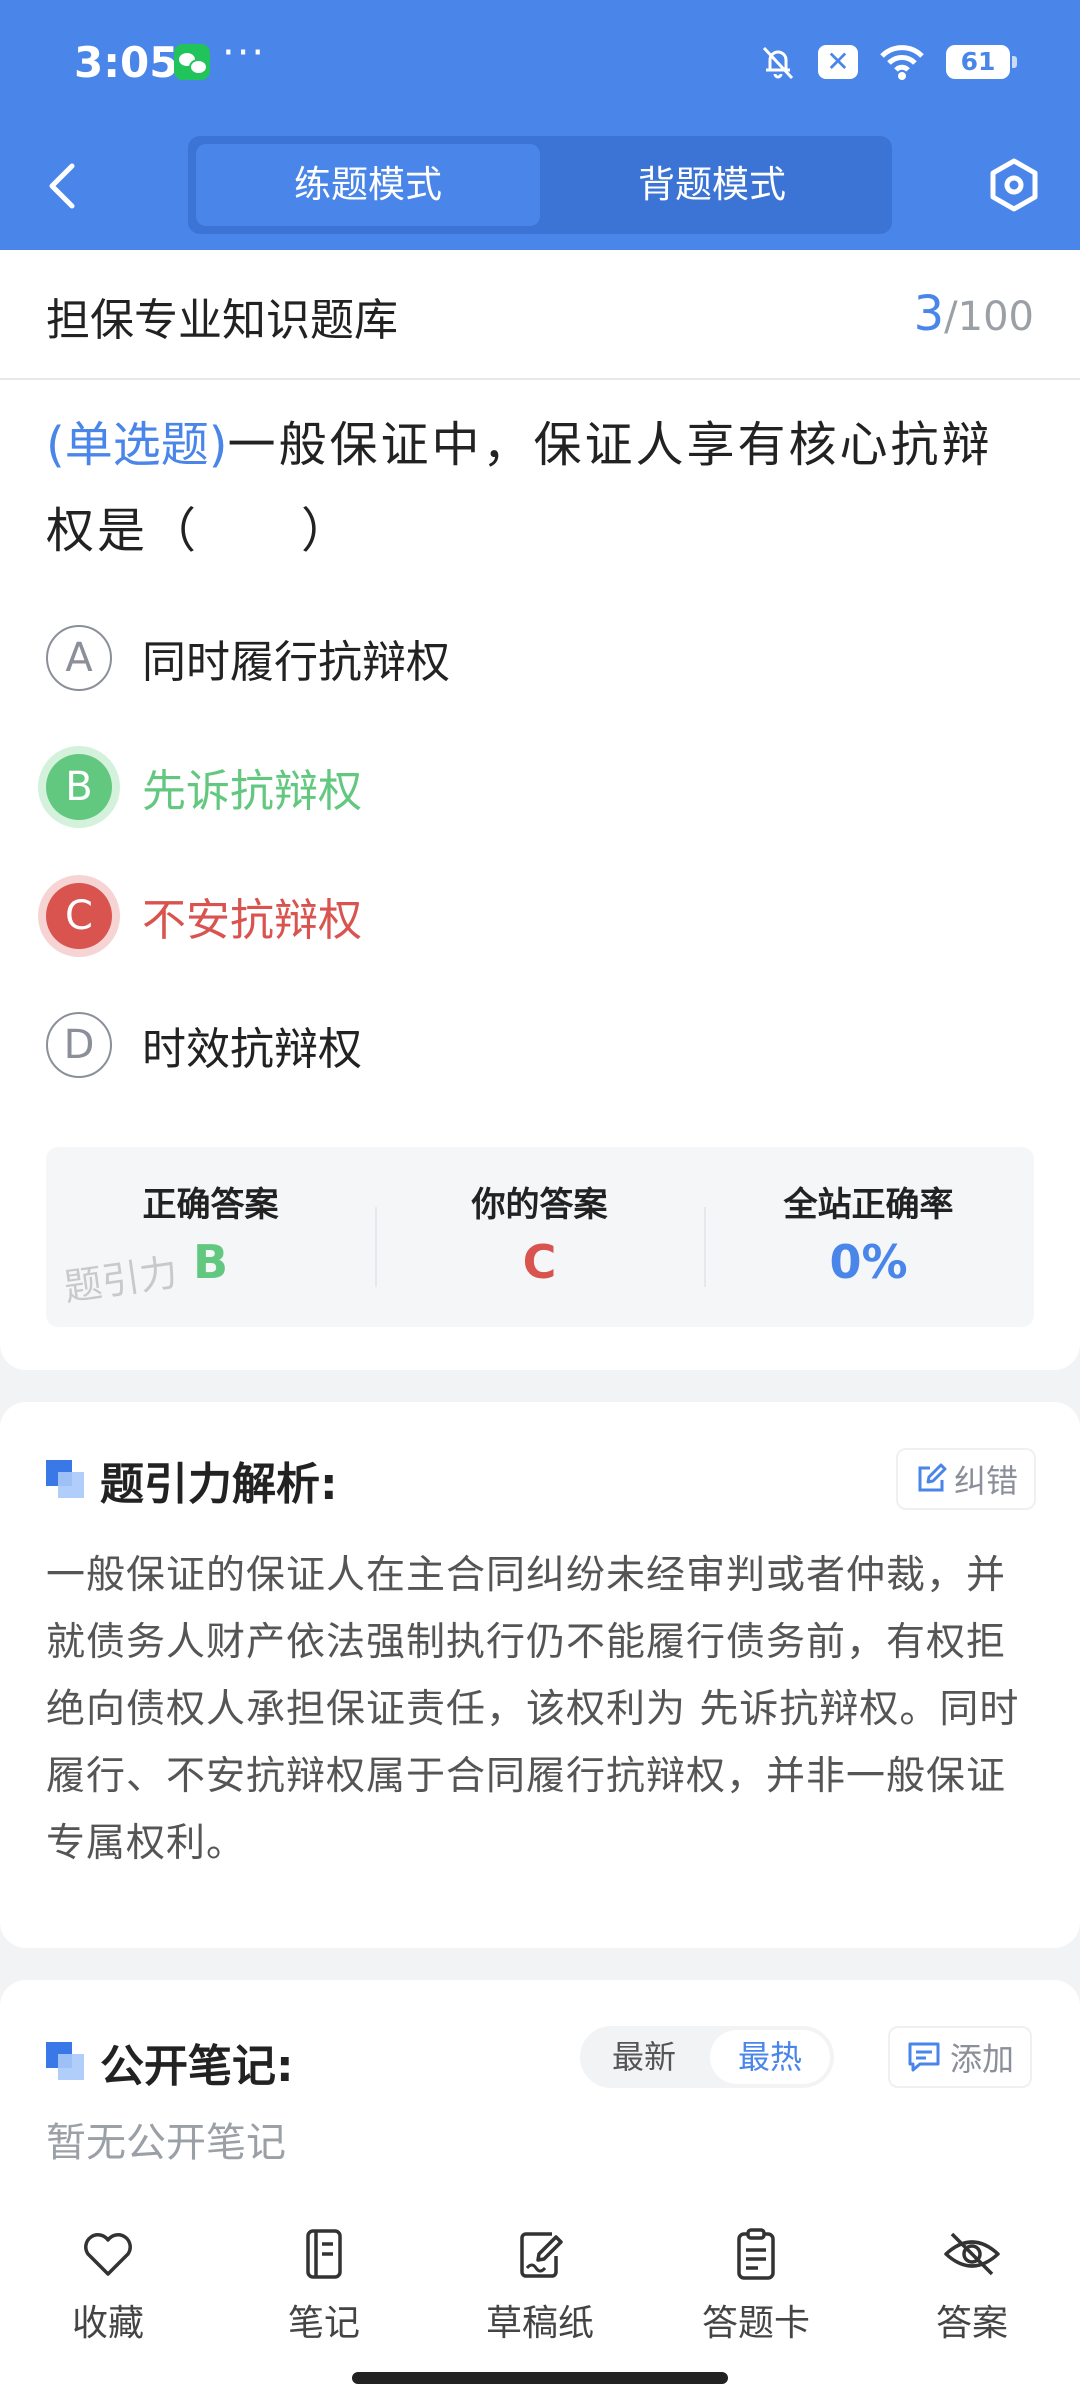 This screenshot has width=1080, height=2400. I want to click on wechat-notification-icon, so click(192, 62).